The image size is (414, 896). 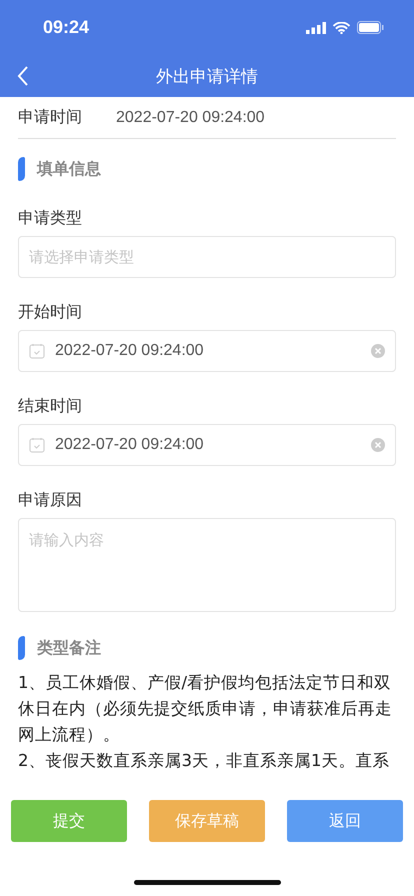 I want to click on battery-icon, so click(x=370, y=27).